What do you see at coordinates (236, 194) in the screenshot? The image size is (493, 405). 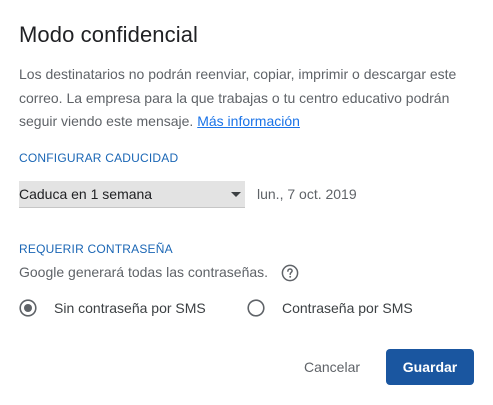 I see `caret-down-icon` at bounding box center [236, 194].